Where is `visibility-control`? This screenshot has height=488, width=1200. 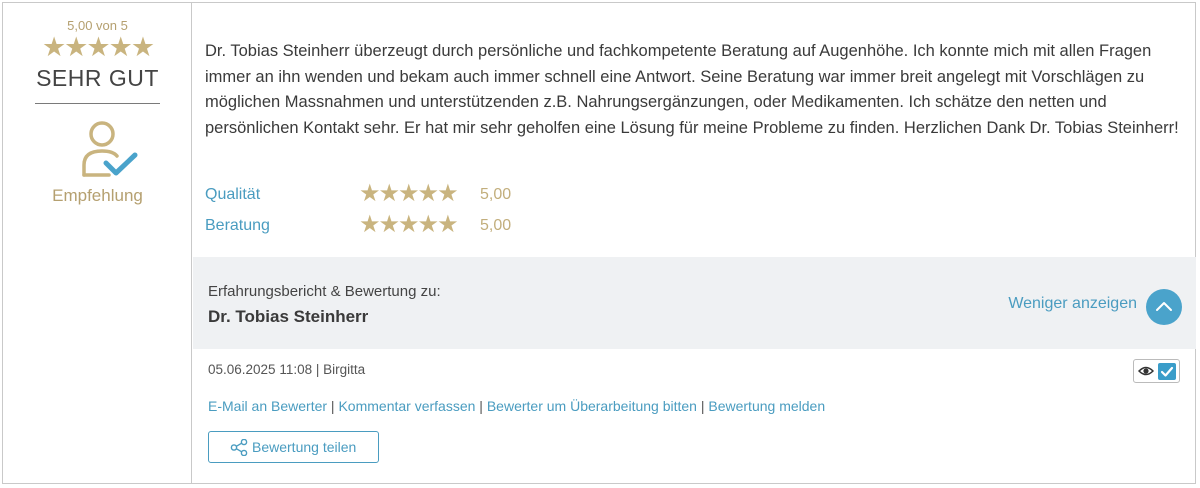
visibility-control is located at coordinates (1156, 371).